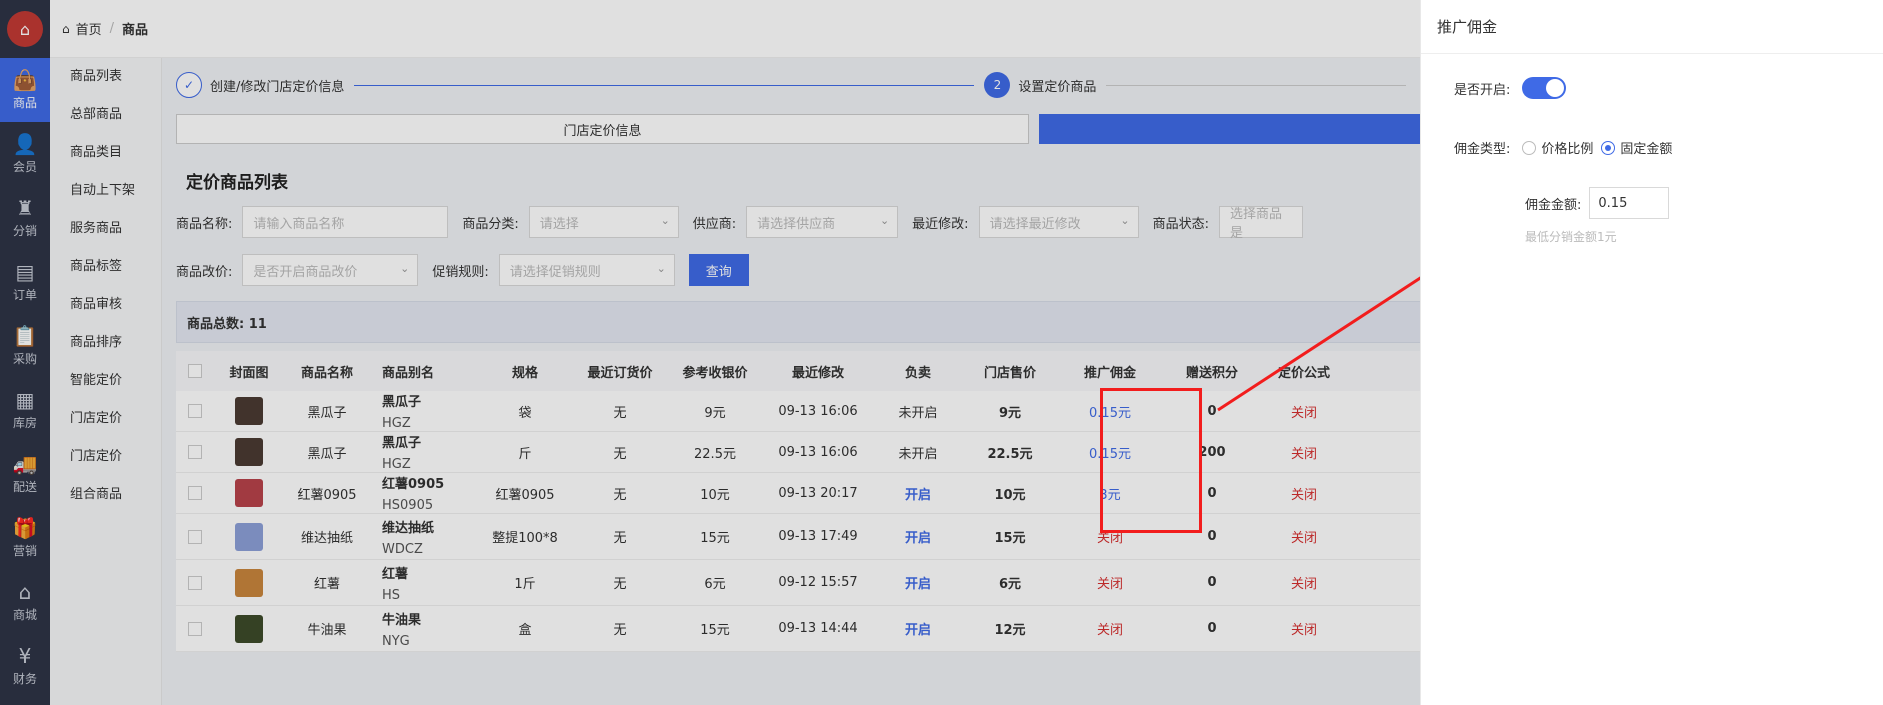 This screenshot has width=1883, height=705. What do you see at coordinates (1652, 27) in the screenshot?
I see `drawer-title: 推广佣金` at bounding box center [1652, 27].